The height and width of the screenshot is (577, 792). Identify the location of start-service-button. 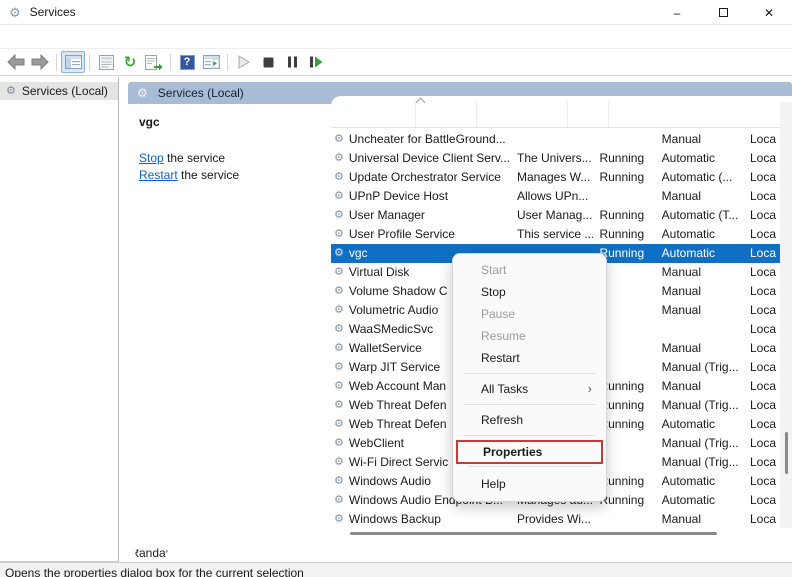
(244, 62).